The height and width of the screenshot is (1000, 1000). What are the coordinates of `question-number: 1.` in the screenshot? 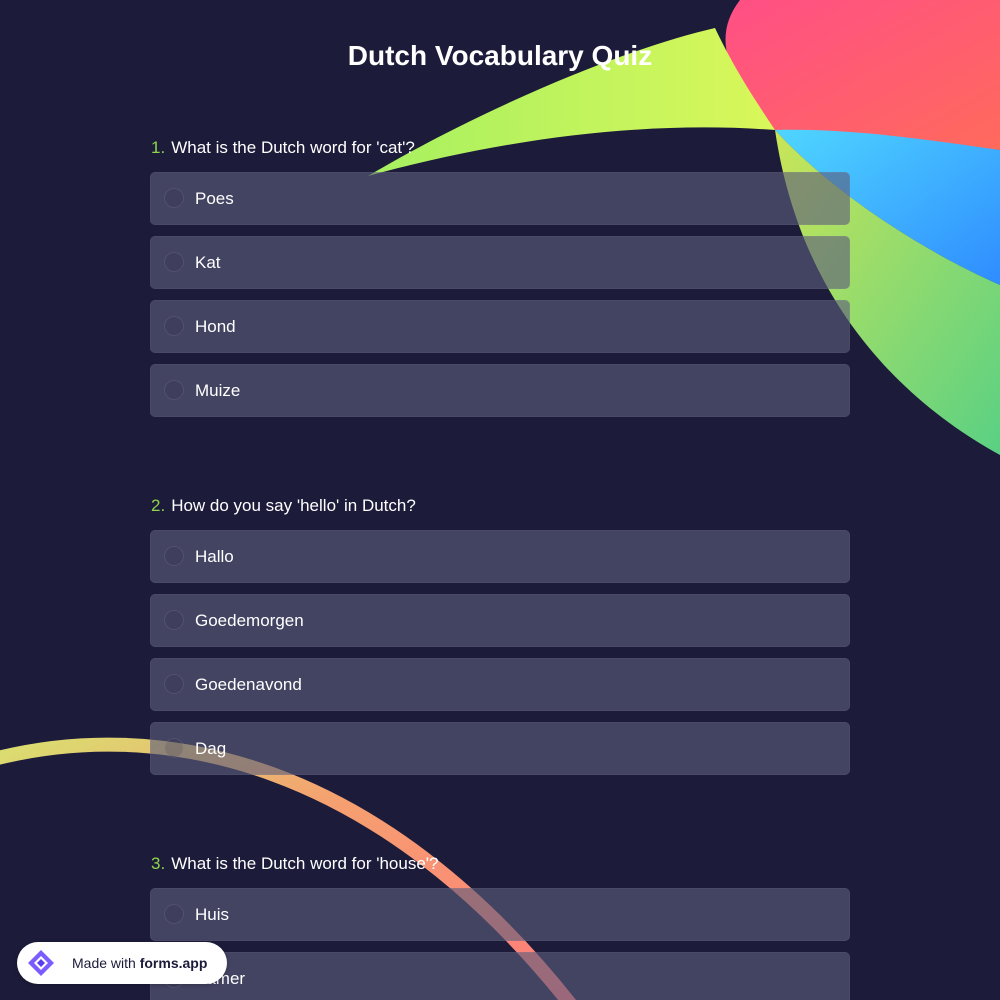 It's located at (158, 147).